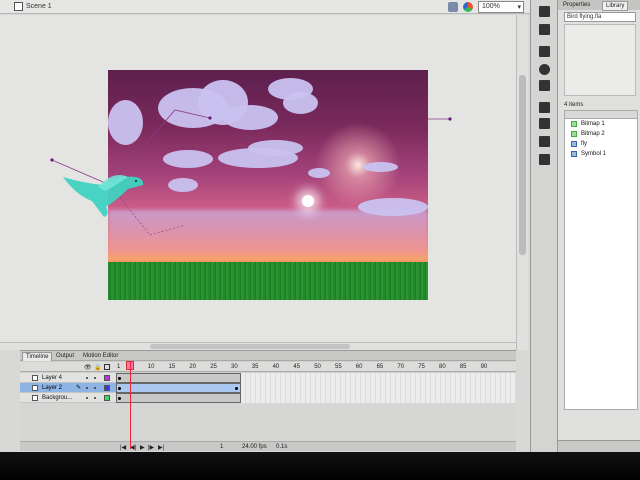  I want to click on current-frame: 1, so click(222, 447).